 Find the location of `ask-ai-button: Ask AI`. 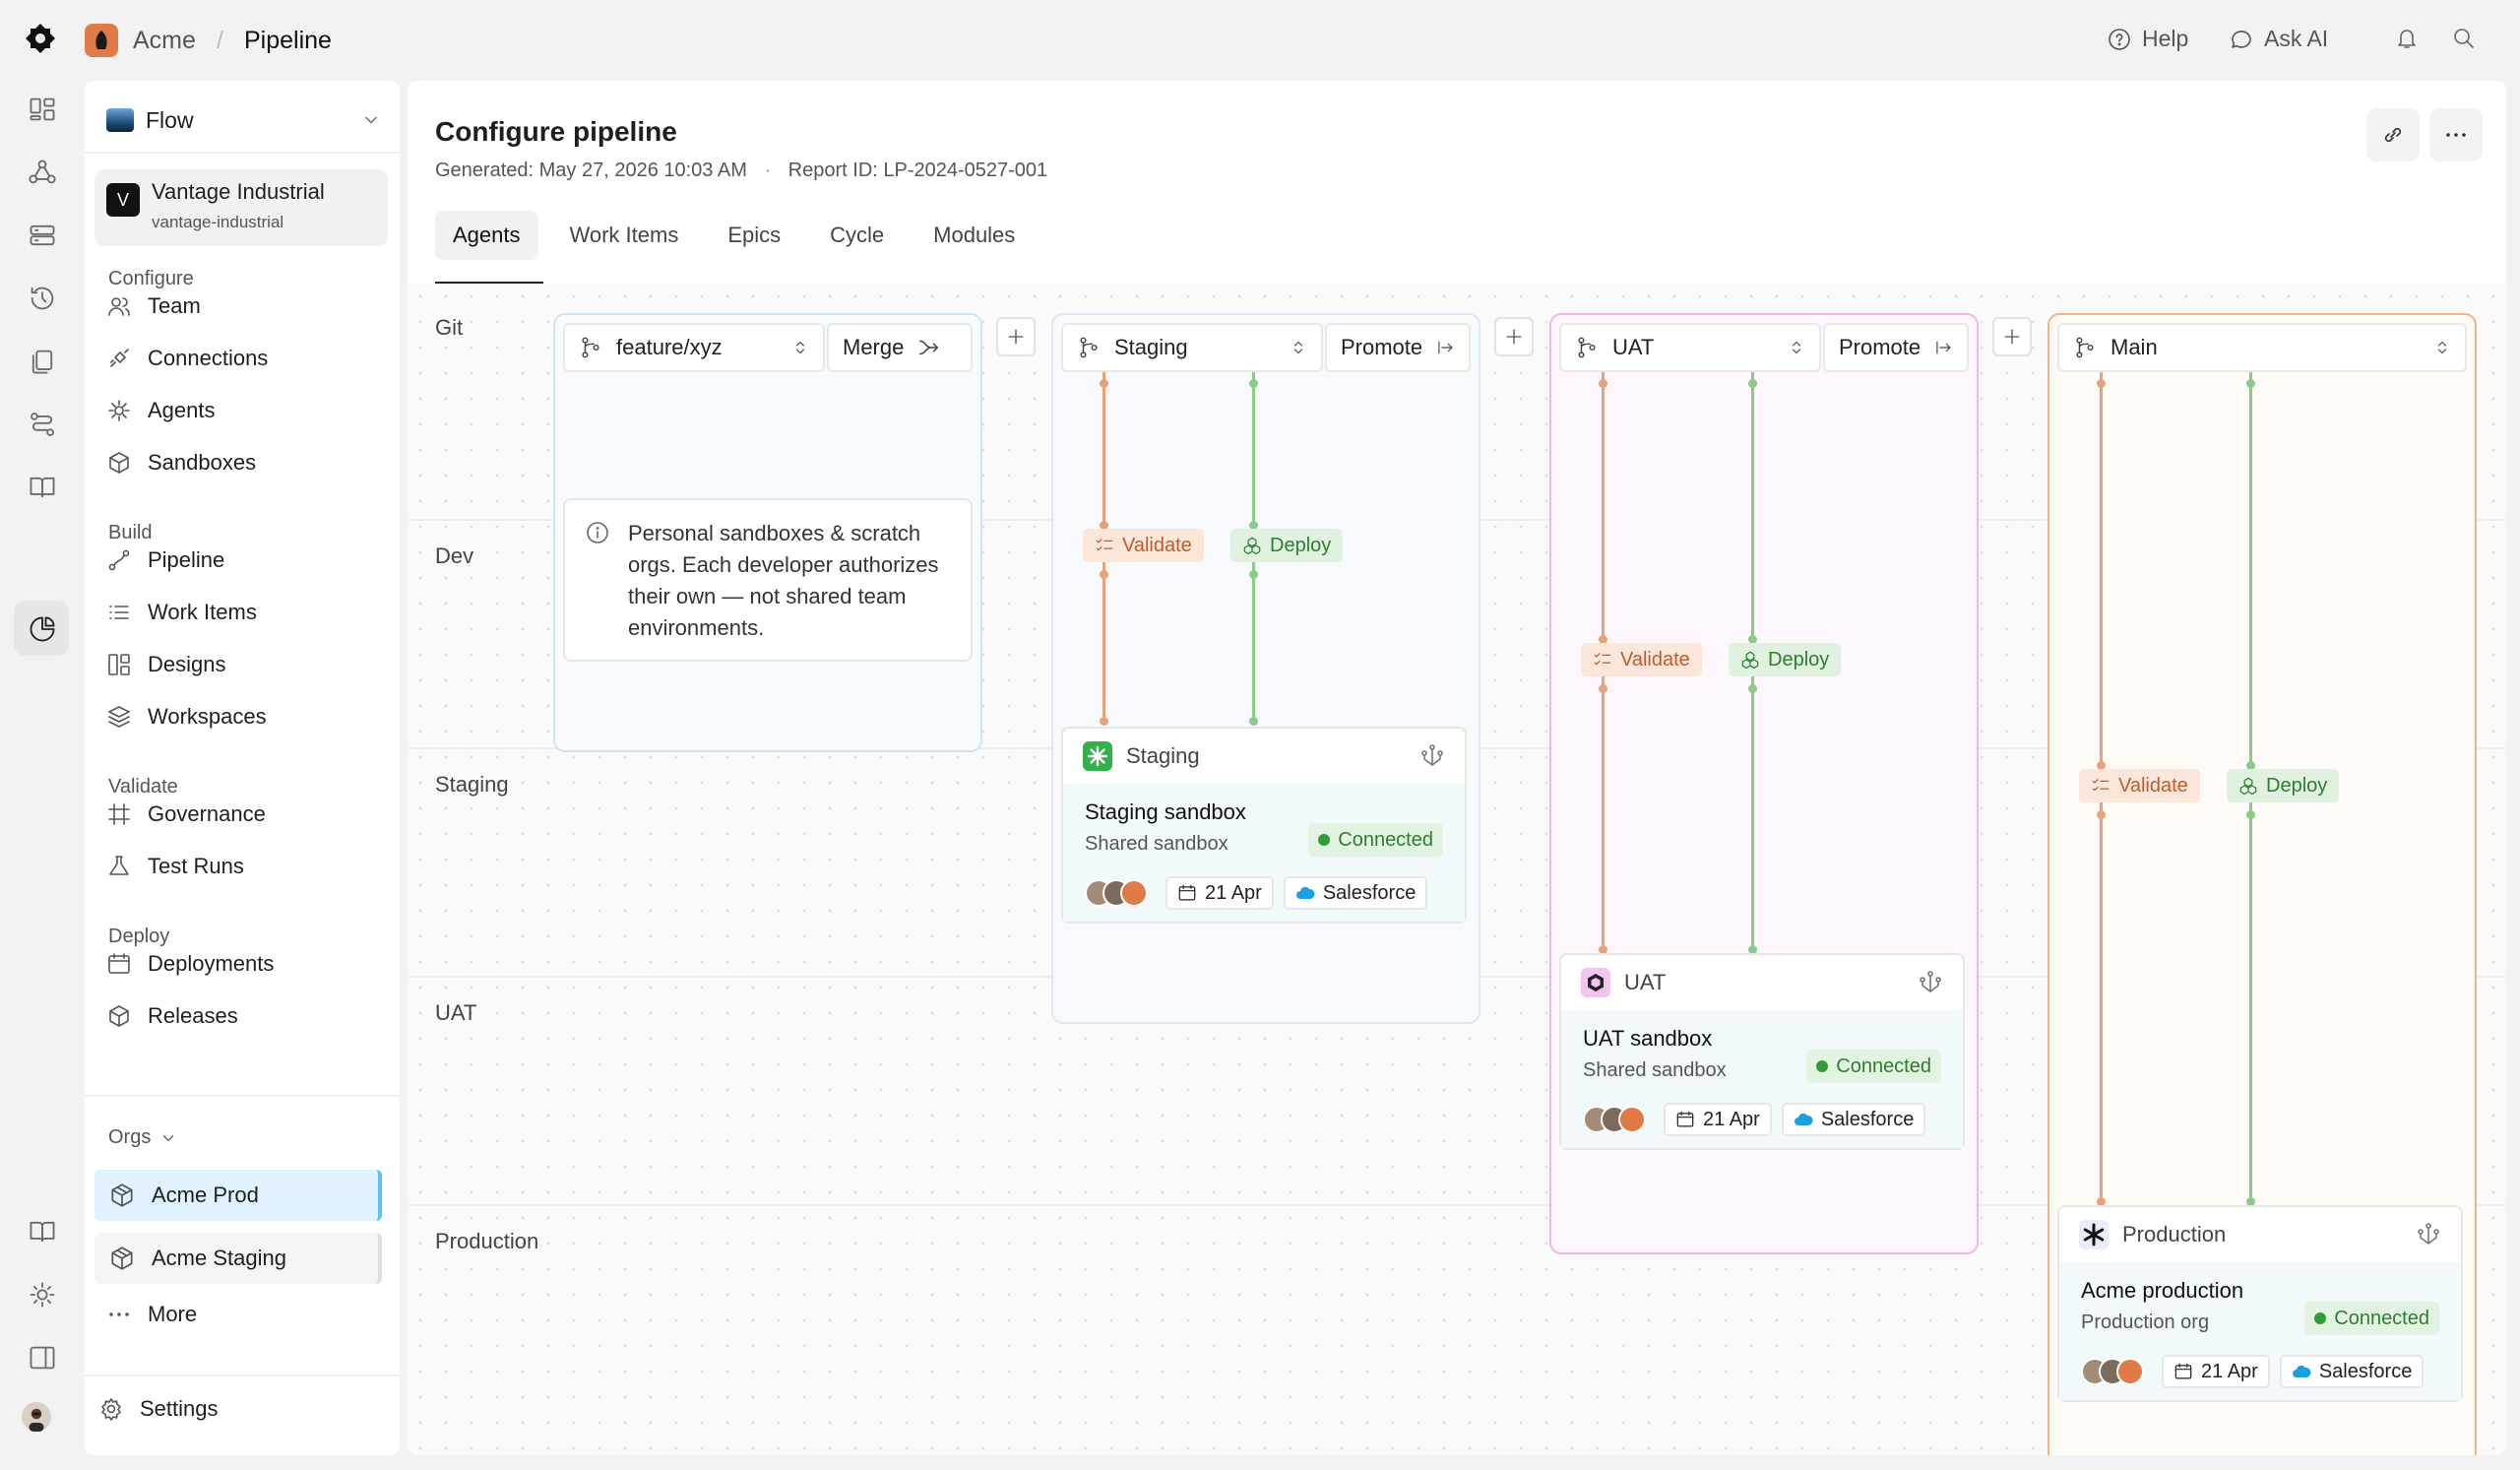

ask-ai-button: Ask AI is located at coordinates (2278, 39).